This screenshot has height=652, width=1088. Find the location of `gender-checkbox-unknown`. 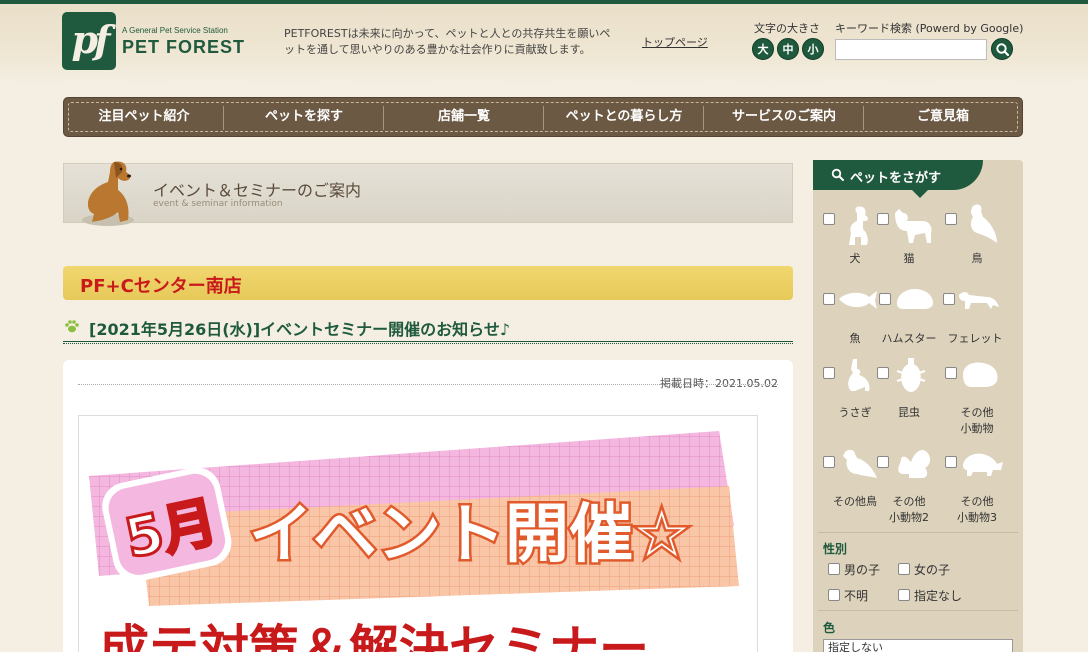

gender-checkbox-unknown is located at coordinates (834, 595).